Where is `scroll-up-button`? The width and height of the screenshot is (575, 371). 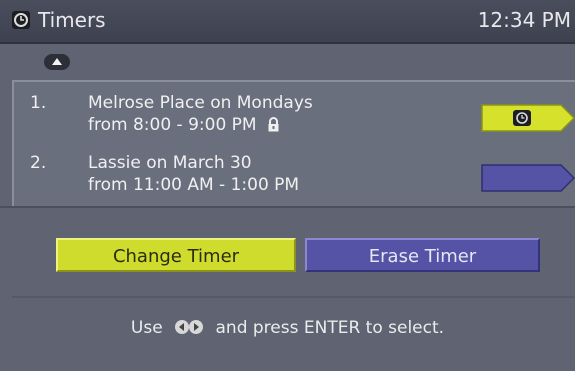 scroll-up-button is located at coordinates (57, 62).